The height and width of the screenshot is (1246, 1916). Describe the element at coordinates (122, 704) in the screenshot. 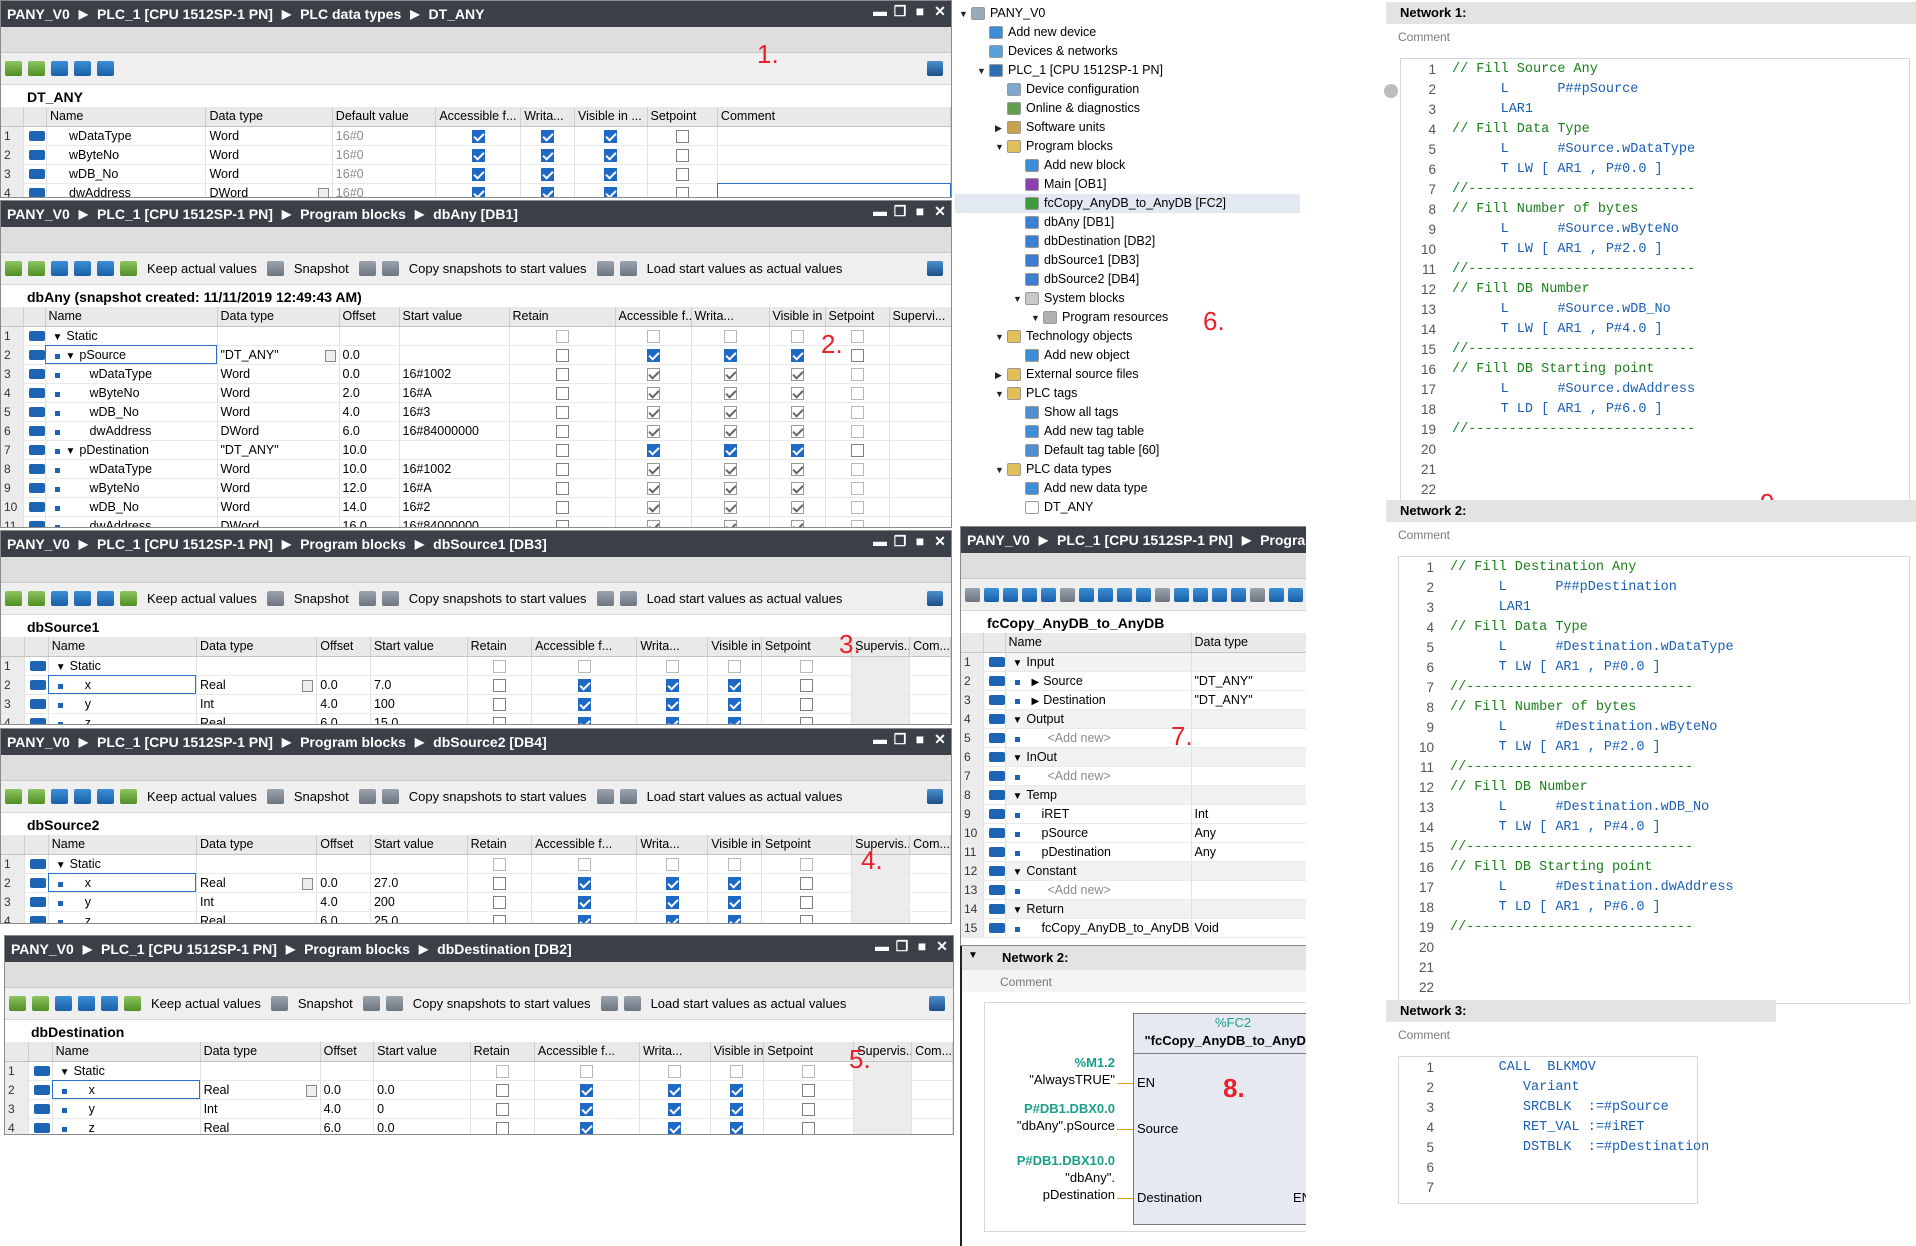

I see `name-cell: y` at that location.